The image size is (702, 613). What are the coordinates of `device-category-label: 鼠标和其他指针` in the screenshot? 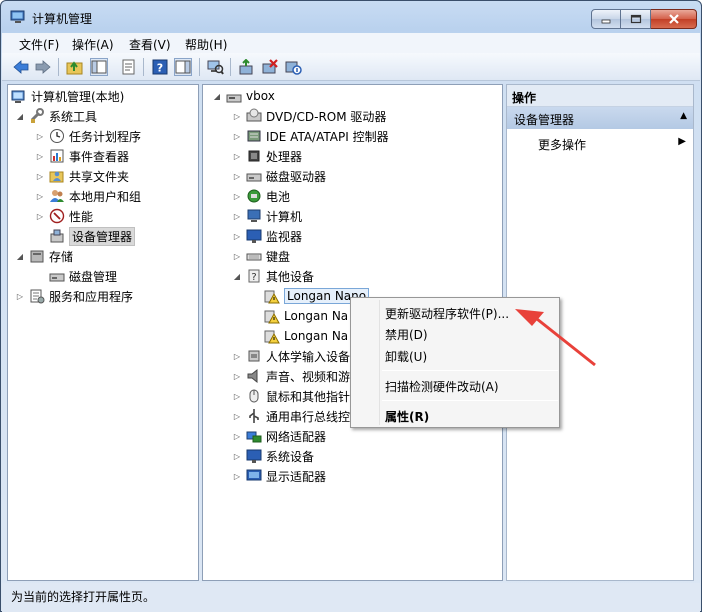 It's located at (308, 396).